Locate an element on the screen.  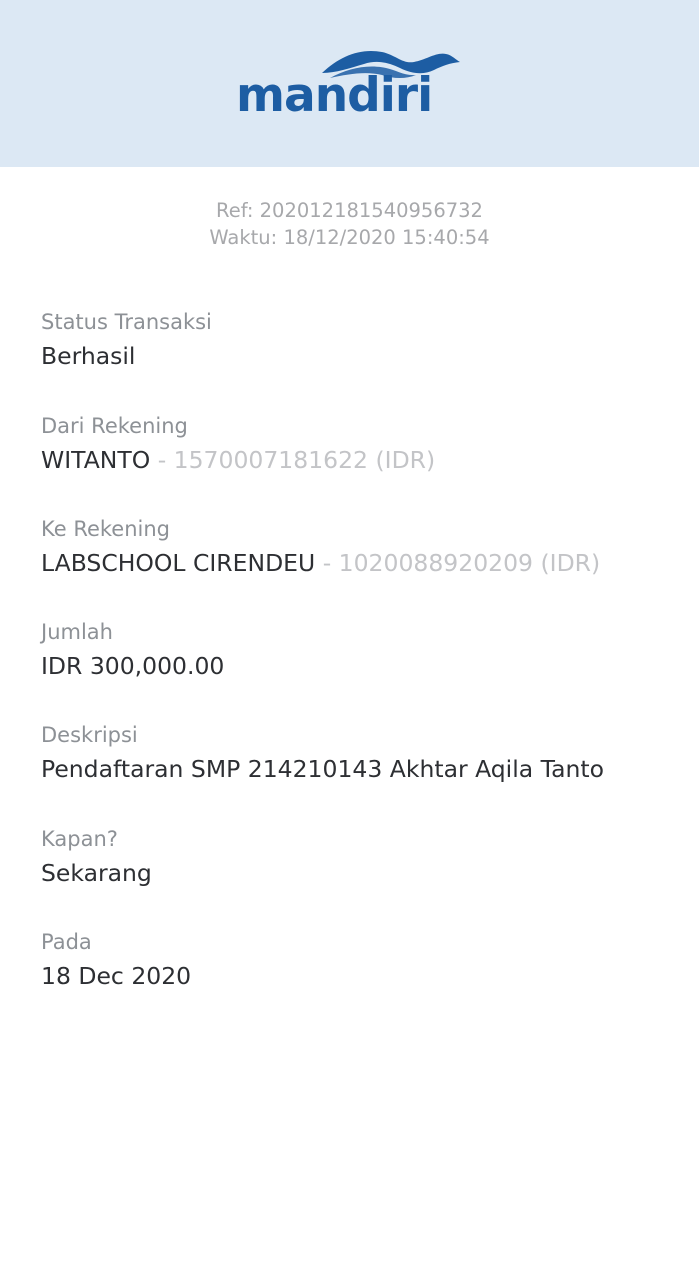
field-label: Dari Rekening is located at coordinates (114, 426).